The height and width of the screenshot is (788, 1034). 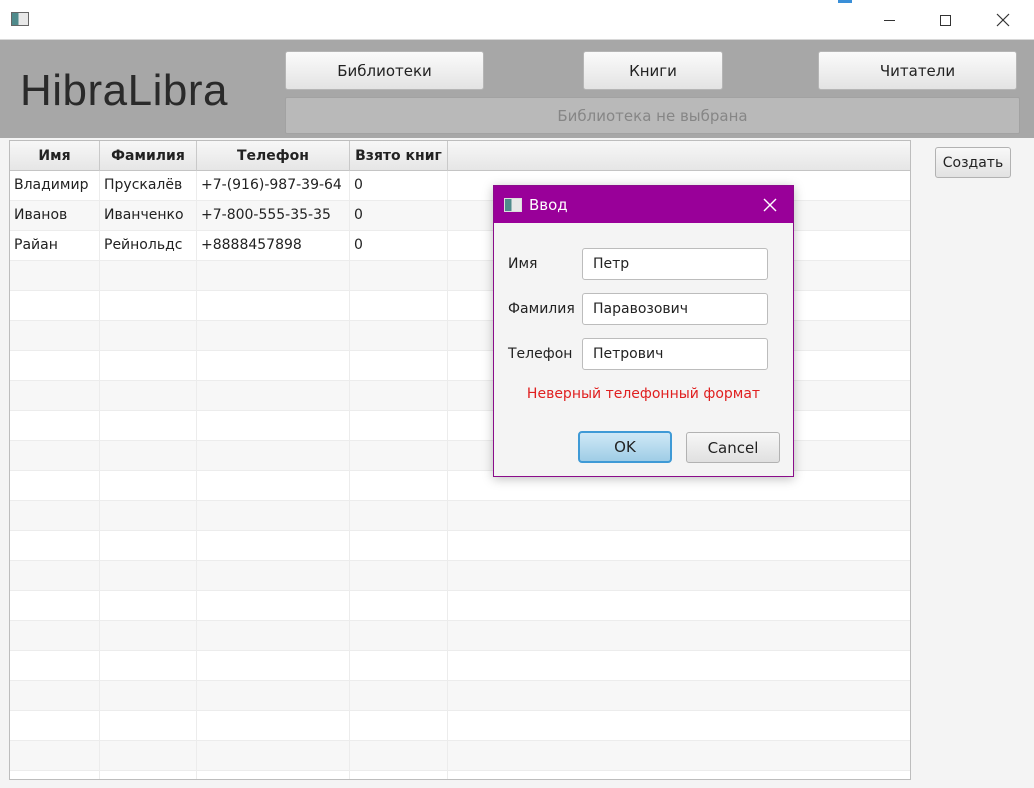 What do you see at coordinates (541, 309) in the screenshot?
I see `last-name-label: Фамилия` at bounding box center [541, 309].